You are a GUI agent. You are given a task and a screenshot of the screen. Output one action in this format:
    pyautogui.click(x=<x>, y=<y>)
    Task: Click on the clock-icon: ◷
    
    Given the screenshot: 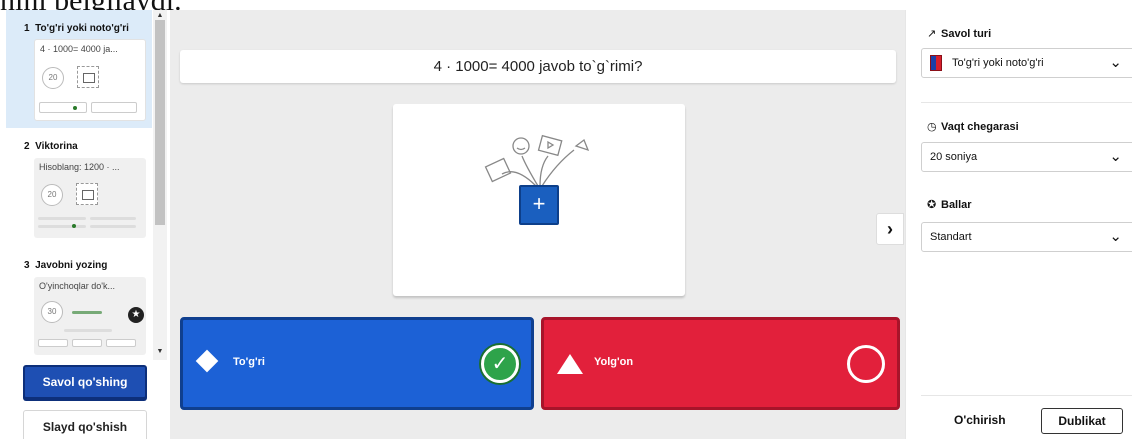 What is the action you would take?
    pyautogui.click(x=932, y=127)
    